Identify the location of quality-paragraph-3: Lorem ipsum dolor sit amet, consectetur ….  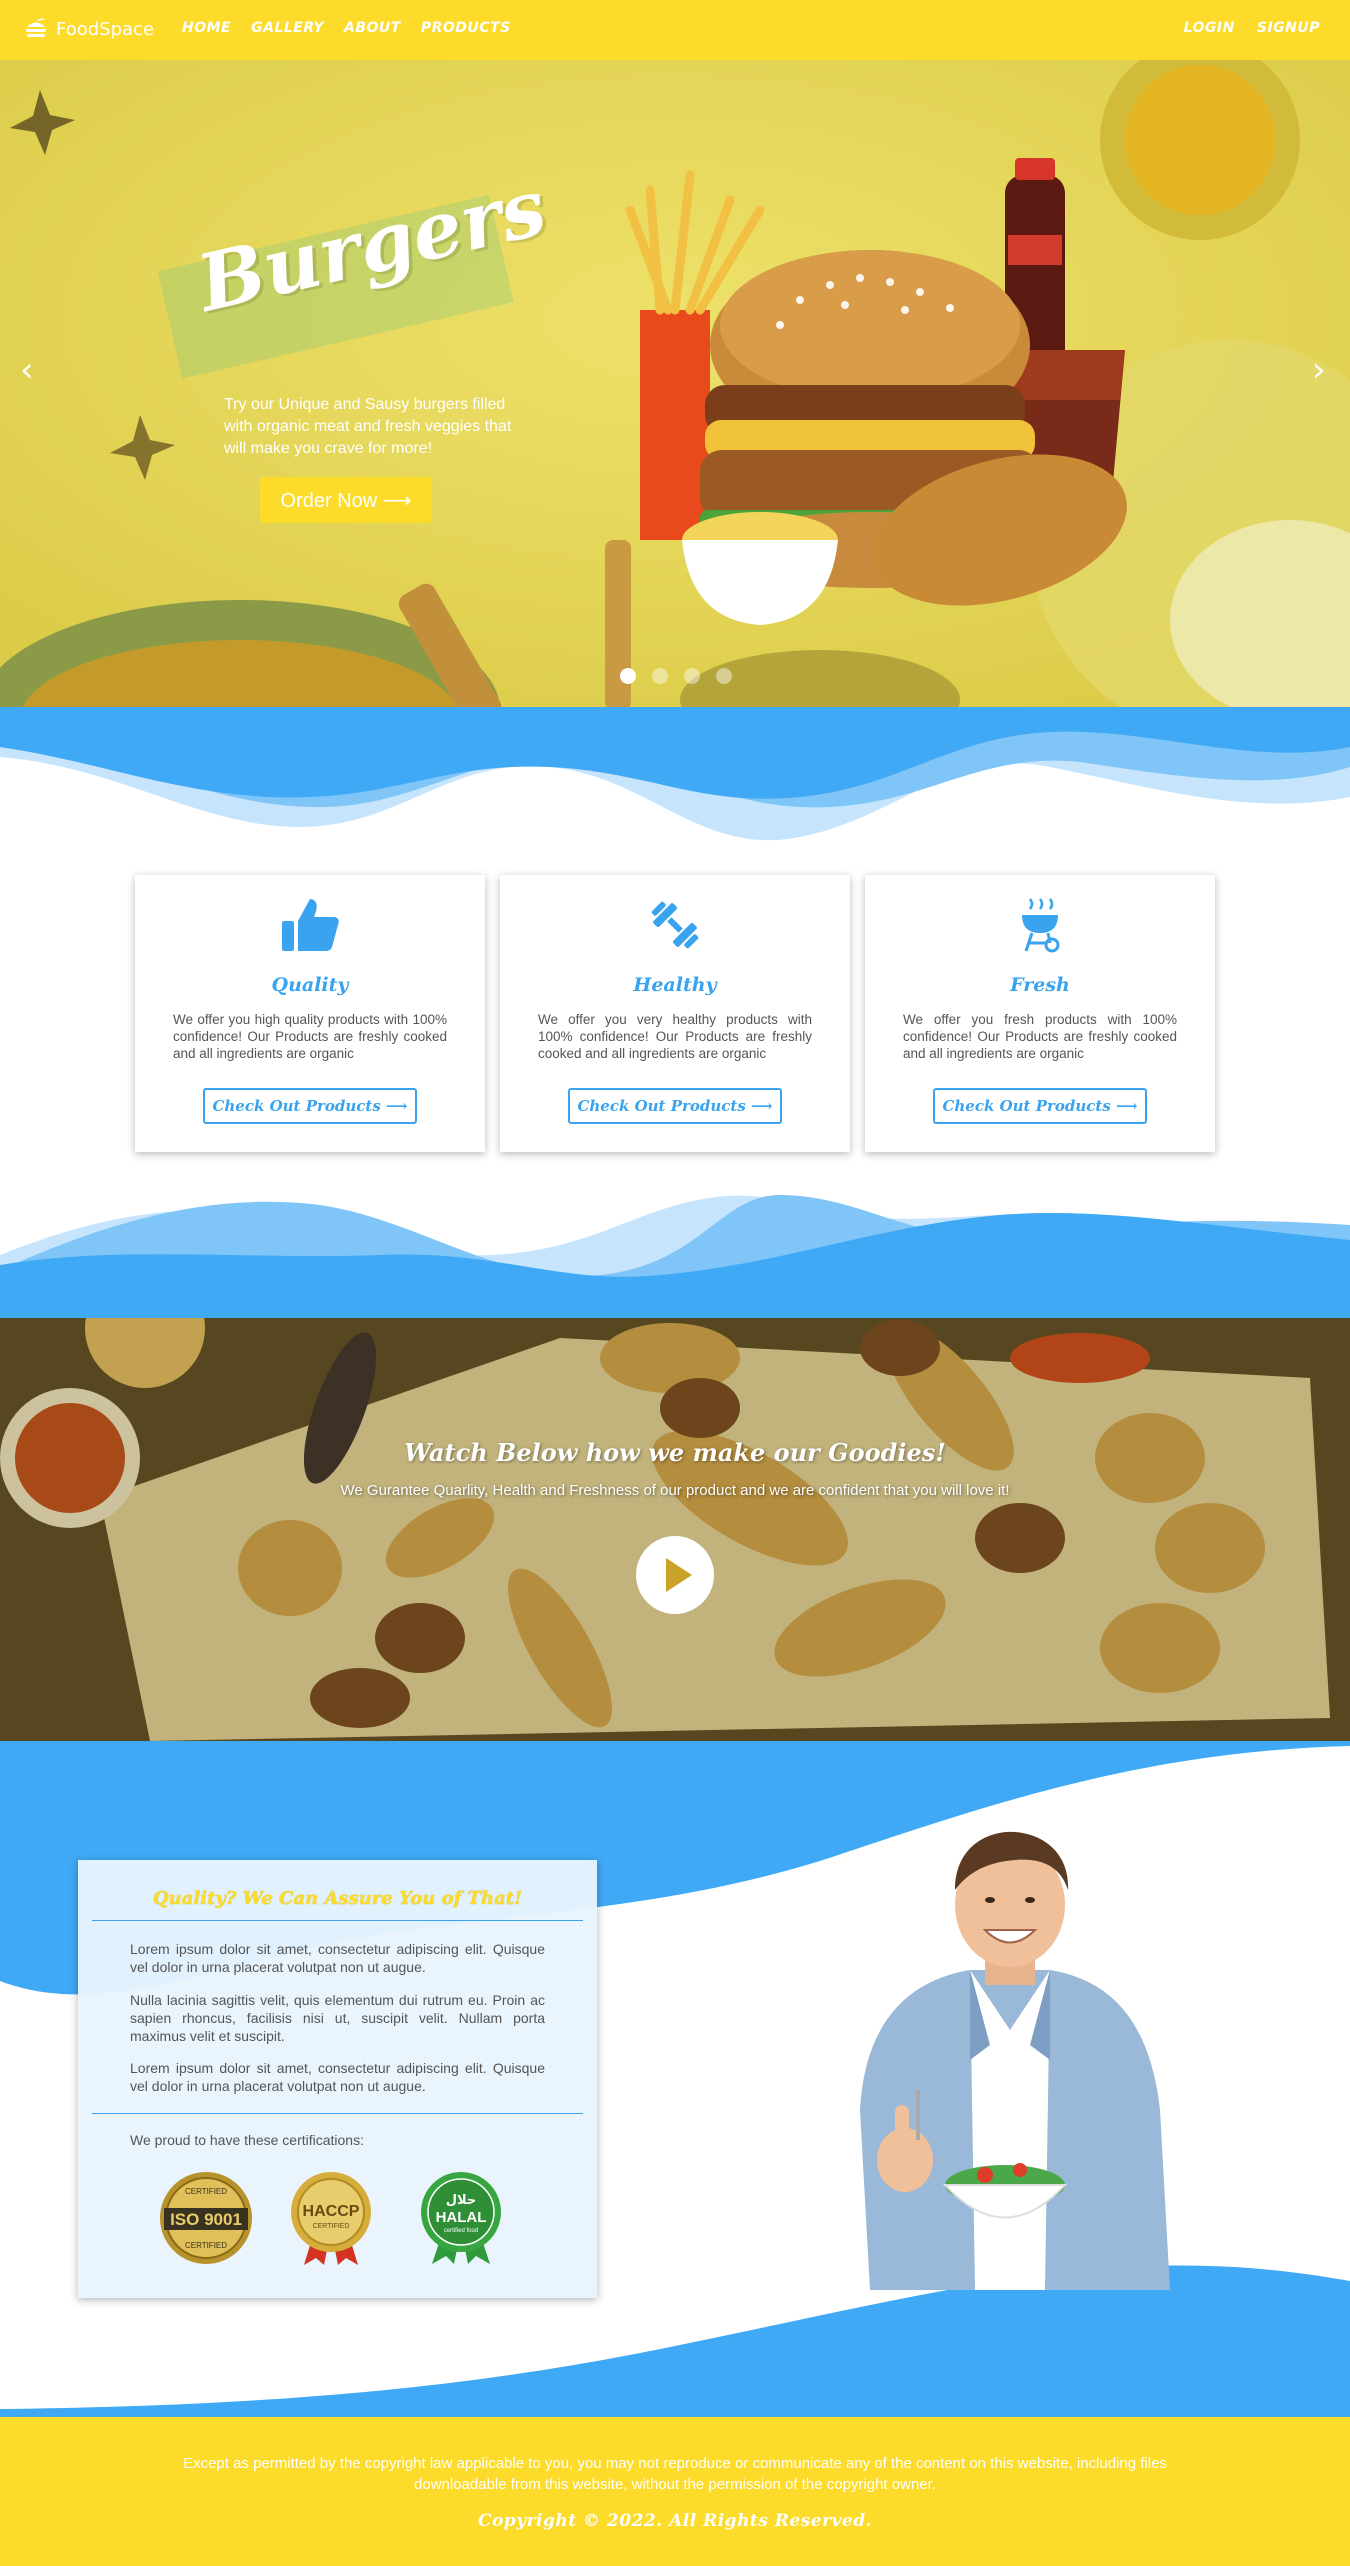
(337, 2077).